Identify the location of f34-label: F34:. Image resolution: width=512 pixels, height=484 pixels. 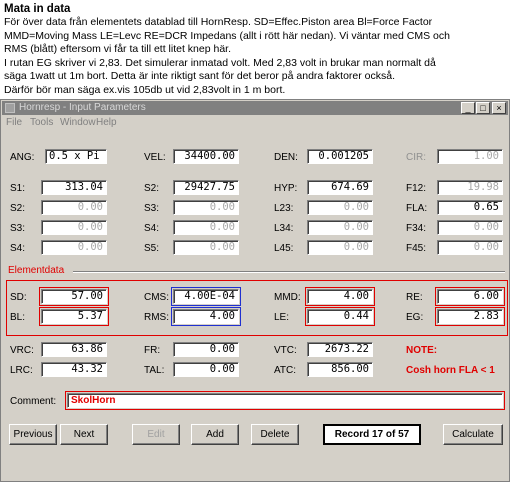
(416, 228).